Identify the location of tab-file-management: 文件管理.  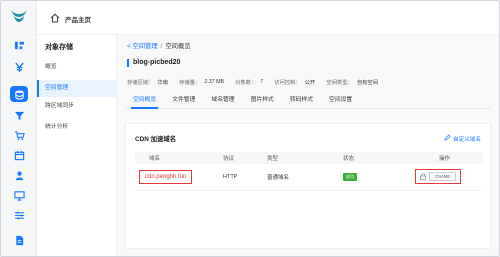
(183, 99).